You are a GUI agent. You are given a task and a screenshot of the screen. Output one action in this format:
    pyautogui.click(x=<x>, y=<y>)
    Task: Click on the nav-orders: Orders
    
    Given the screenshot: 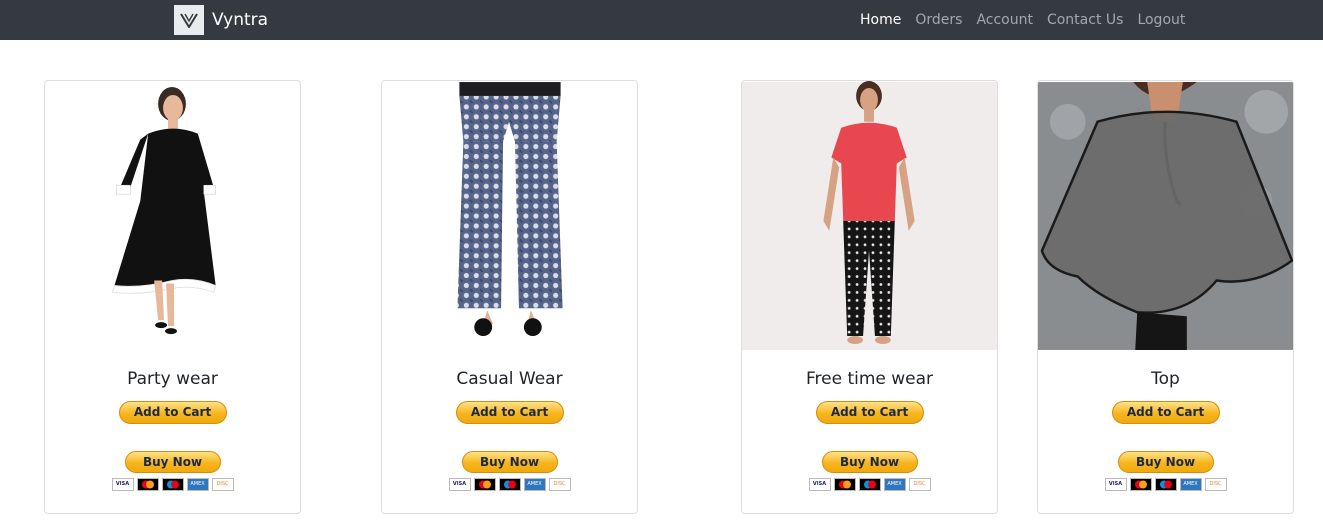 What is the action you would take?
    pyautogui.click(x=938, y=20)
    